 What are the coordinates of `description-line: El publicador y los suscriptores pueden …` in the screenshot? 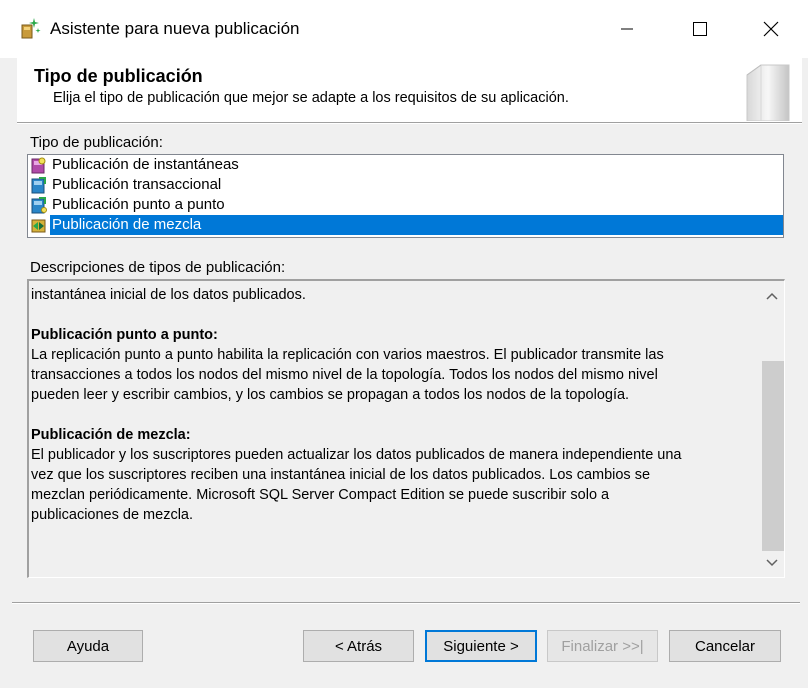 It's located at (356, 455).